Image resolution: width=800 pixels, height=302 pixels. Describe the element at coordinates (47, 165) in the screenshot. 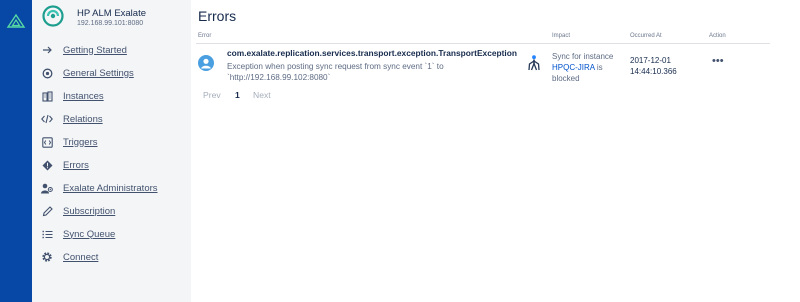

I see `error-icon` at that location.